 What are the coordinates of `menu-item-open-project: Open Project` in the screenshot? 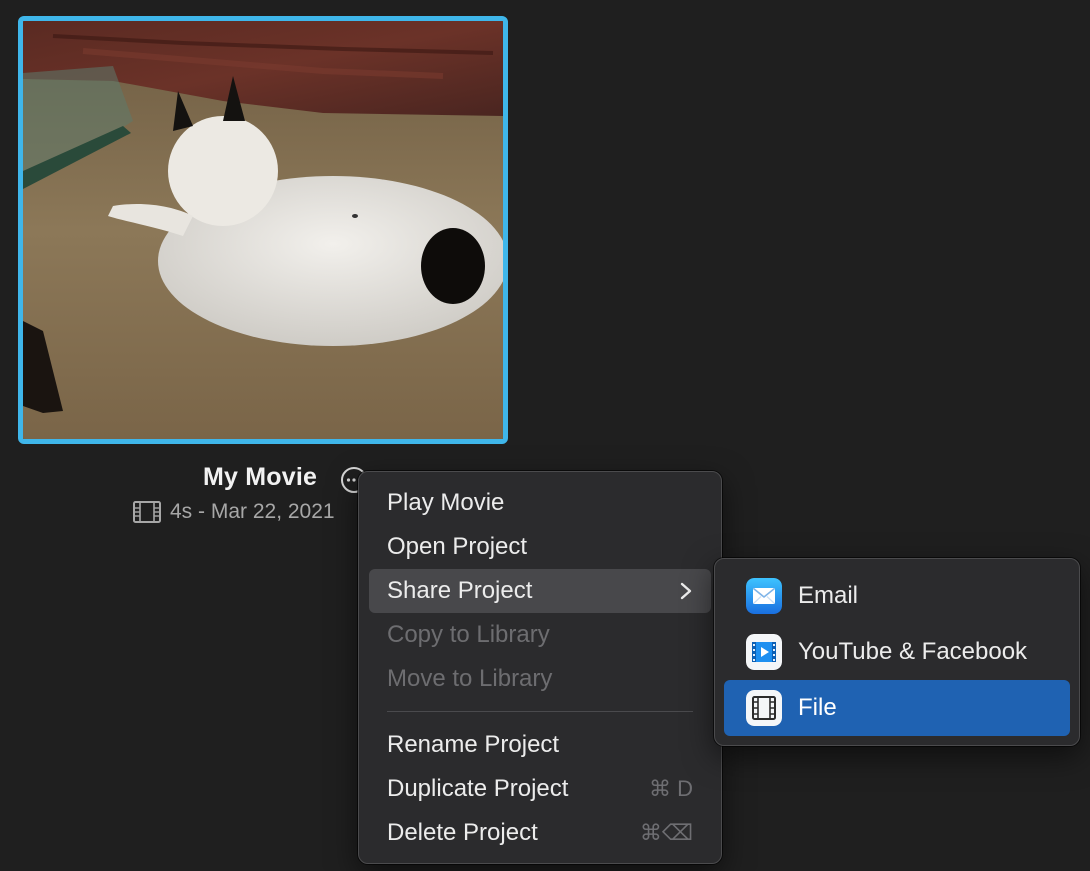 It's located at (540, 547).